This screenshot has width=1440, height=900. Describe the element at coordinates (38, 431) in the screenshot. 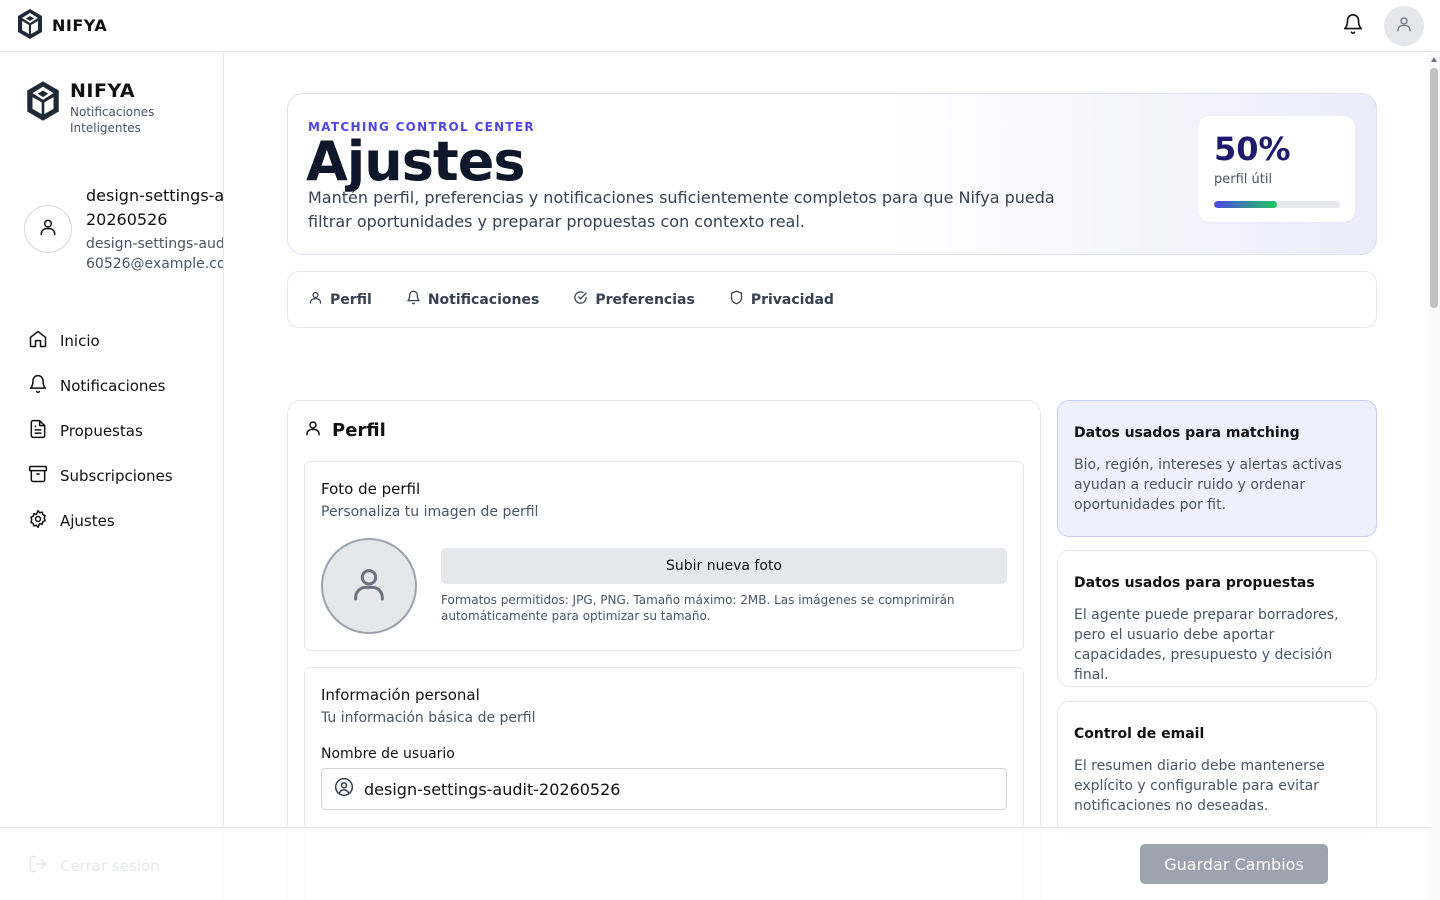

I see `document-icon` at that location.